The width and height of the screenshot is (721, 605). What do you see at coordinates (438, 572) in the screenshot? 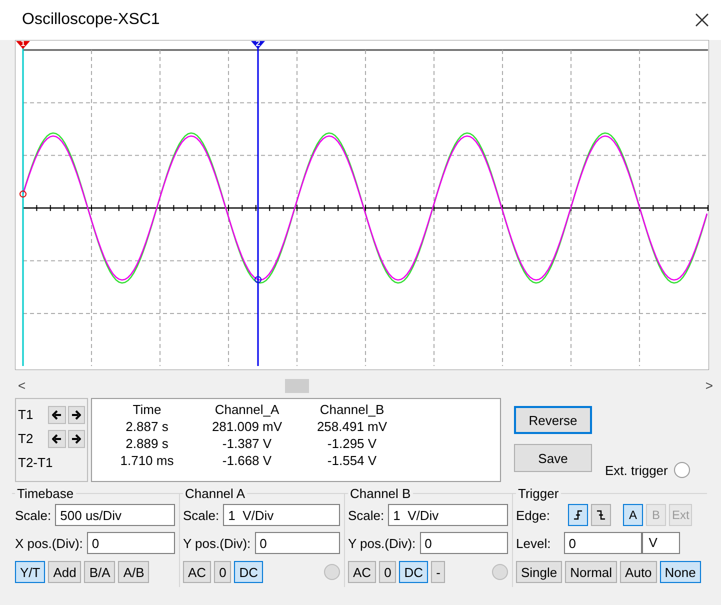
I see `coupling-button: -` at bounding box center [438, 572].